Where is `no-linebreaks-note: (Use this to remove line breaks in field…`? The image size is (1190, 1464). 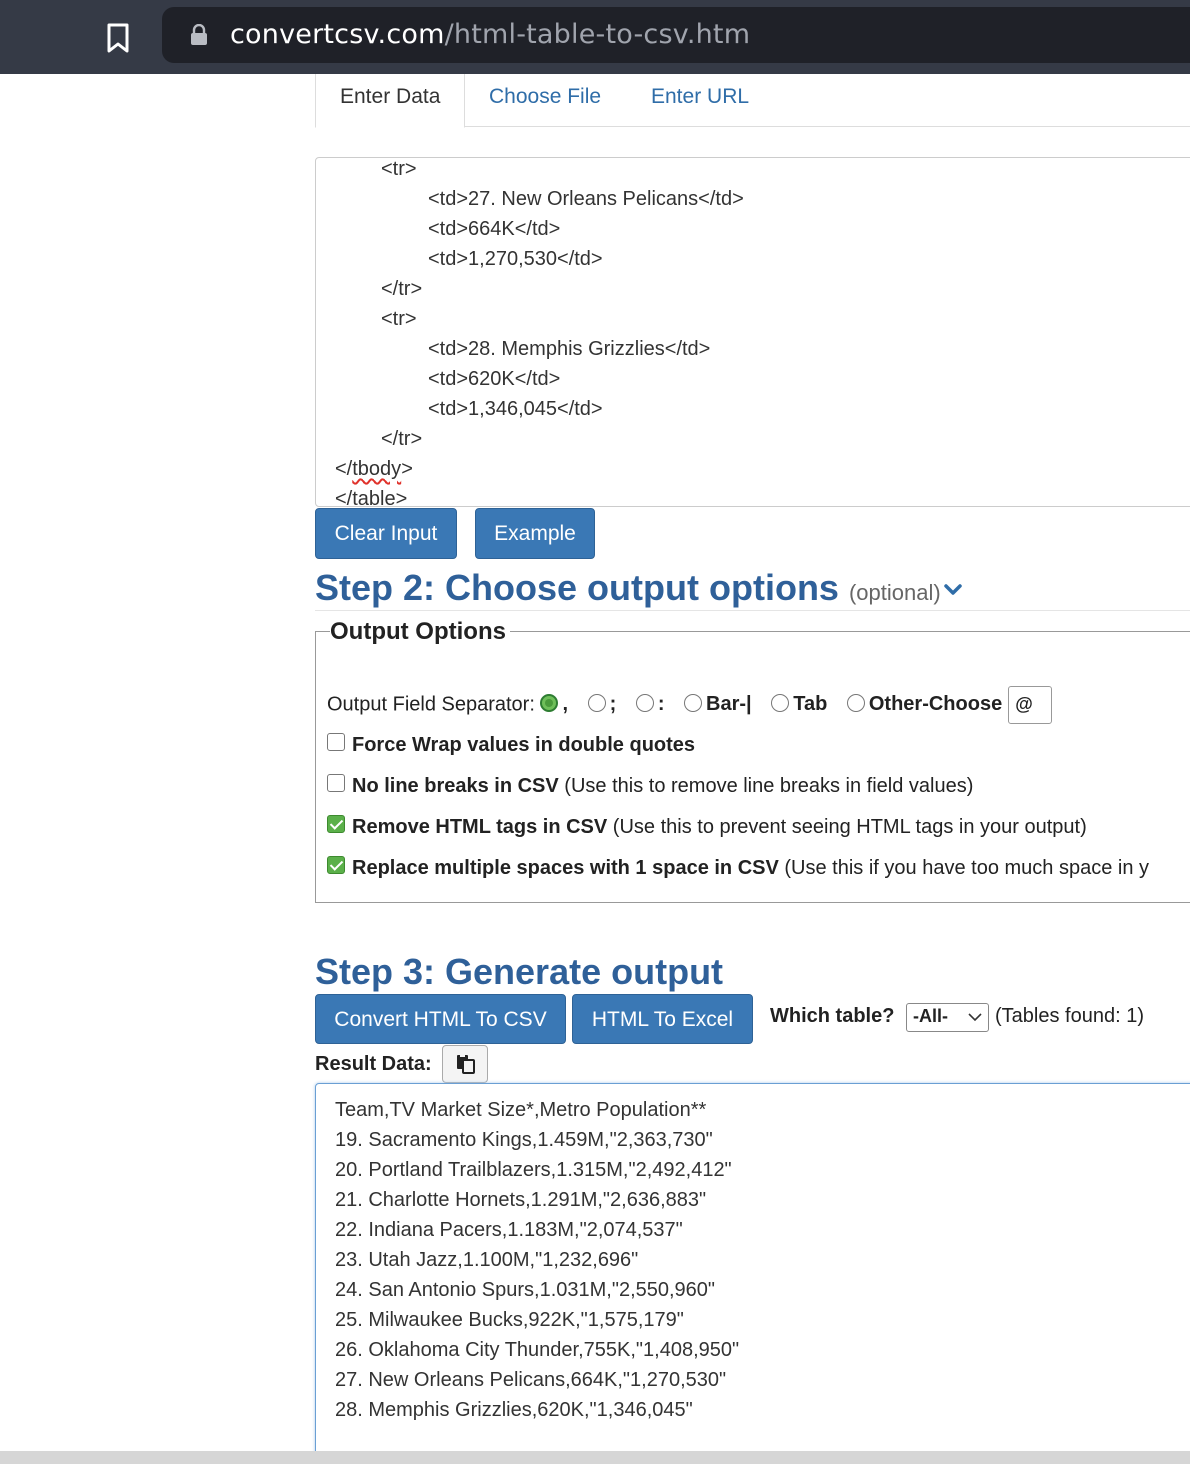
no-linebreaks-note: (Use this to remove line breaks in field… is located at coordinates (769, 786).